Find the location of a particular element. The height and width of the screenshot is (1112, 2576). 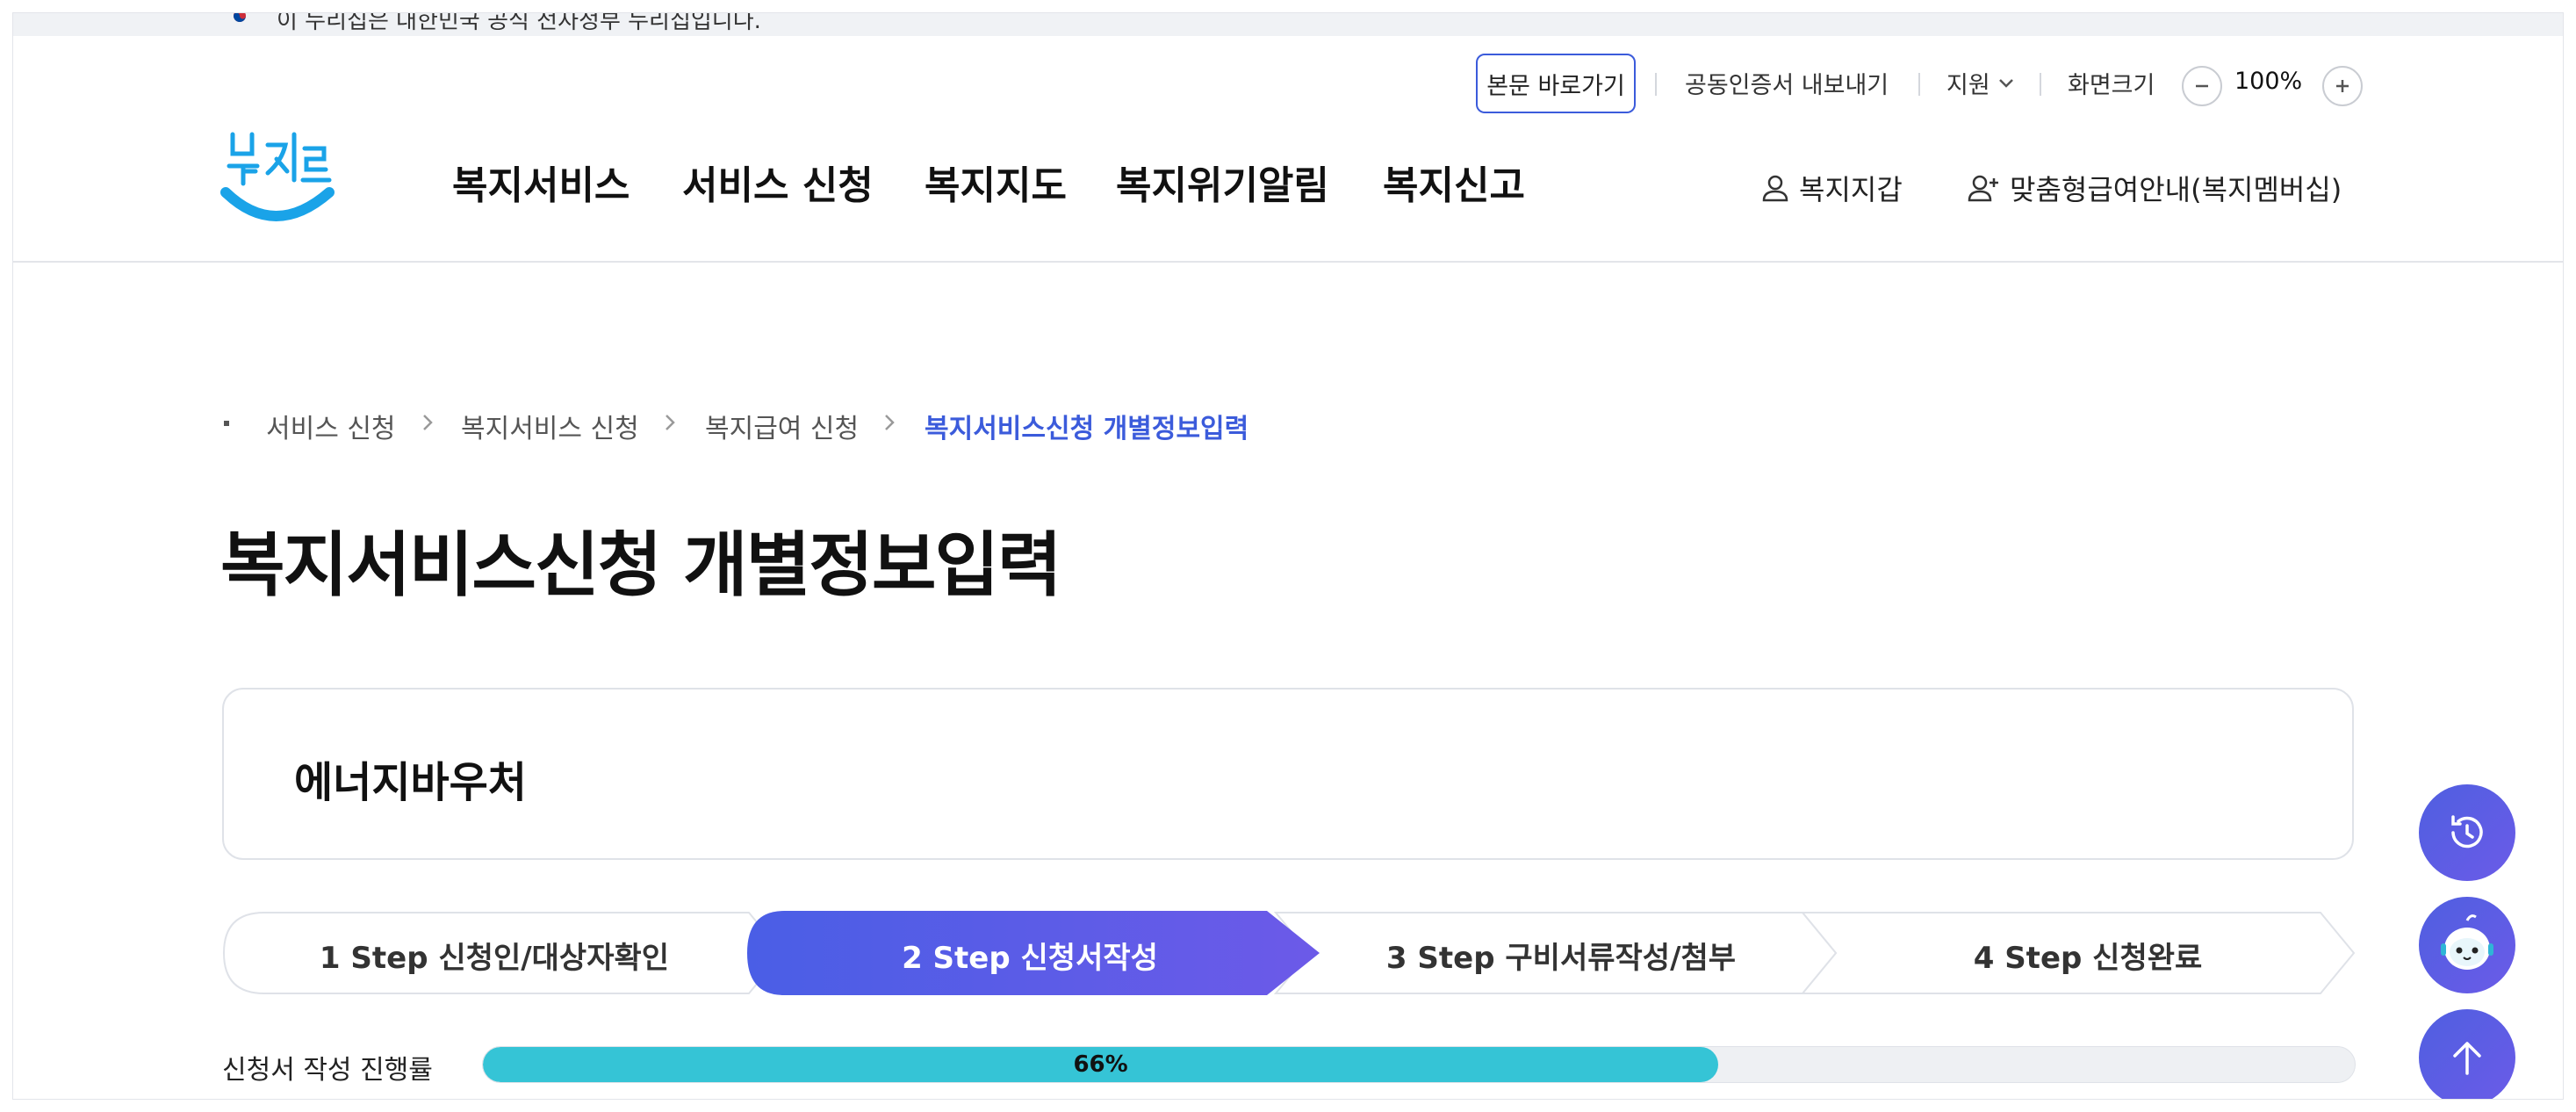

welfare-wallet-label: 복지지갑 is located at coordinates (1851, 189).